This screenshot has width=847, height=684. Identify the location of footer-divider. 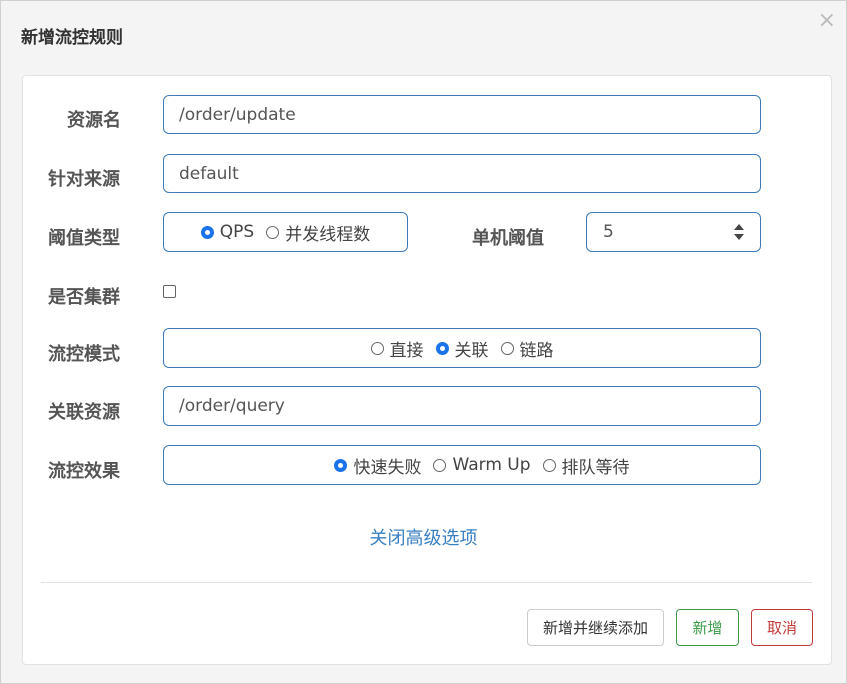
(426, 582).